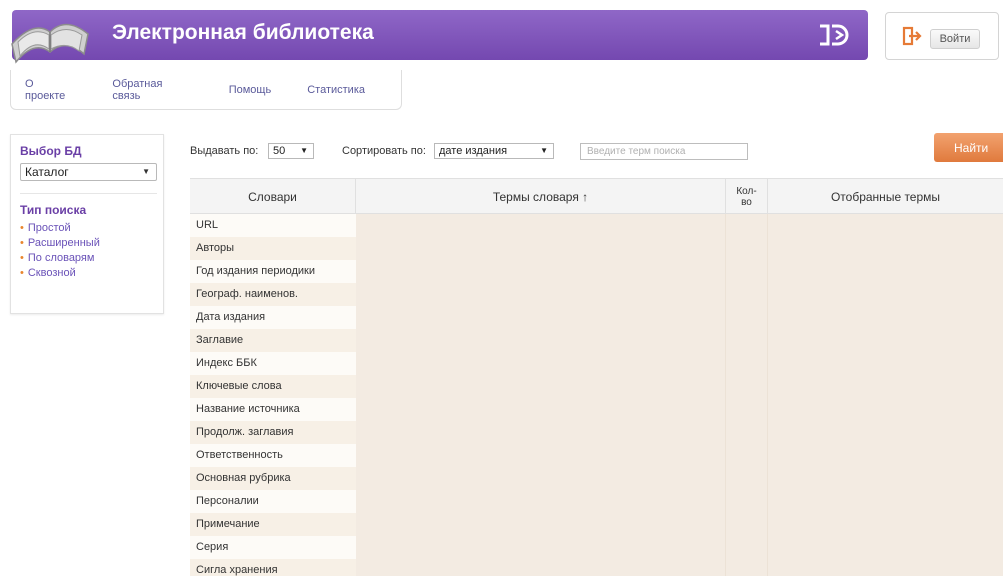  What do you see at coordinates (273, 271) in the screenshot?
I see `dictionary-item: Год издания периодики` at bounding box center [273, 271].